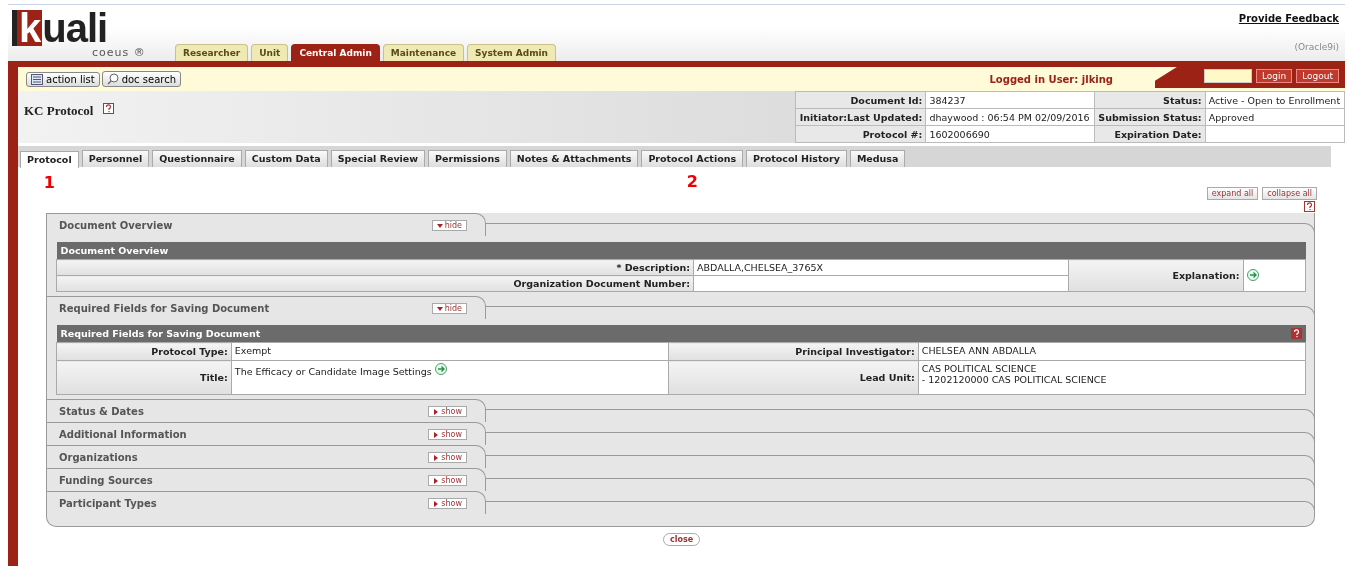  I want to click on page-button: collapse all, so click(1289, 193).